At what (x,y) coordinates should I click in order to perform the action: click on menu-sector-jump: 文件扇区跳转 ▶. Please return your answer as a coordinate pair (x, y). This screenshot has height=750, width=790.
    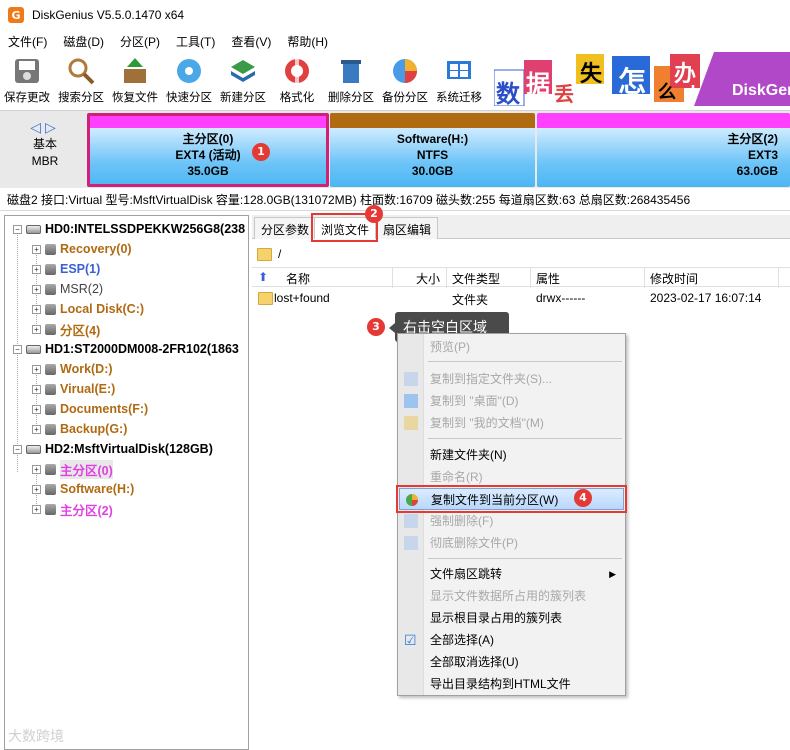
    Looking at the image, I should click on (511, 574).